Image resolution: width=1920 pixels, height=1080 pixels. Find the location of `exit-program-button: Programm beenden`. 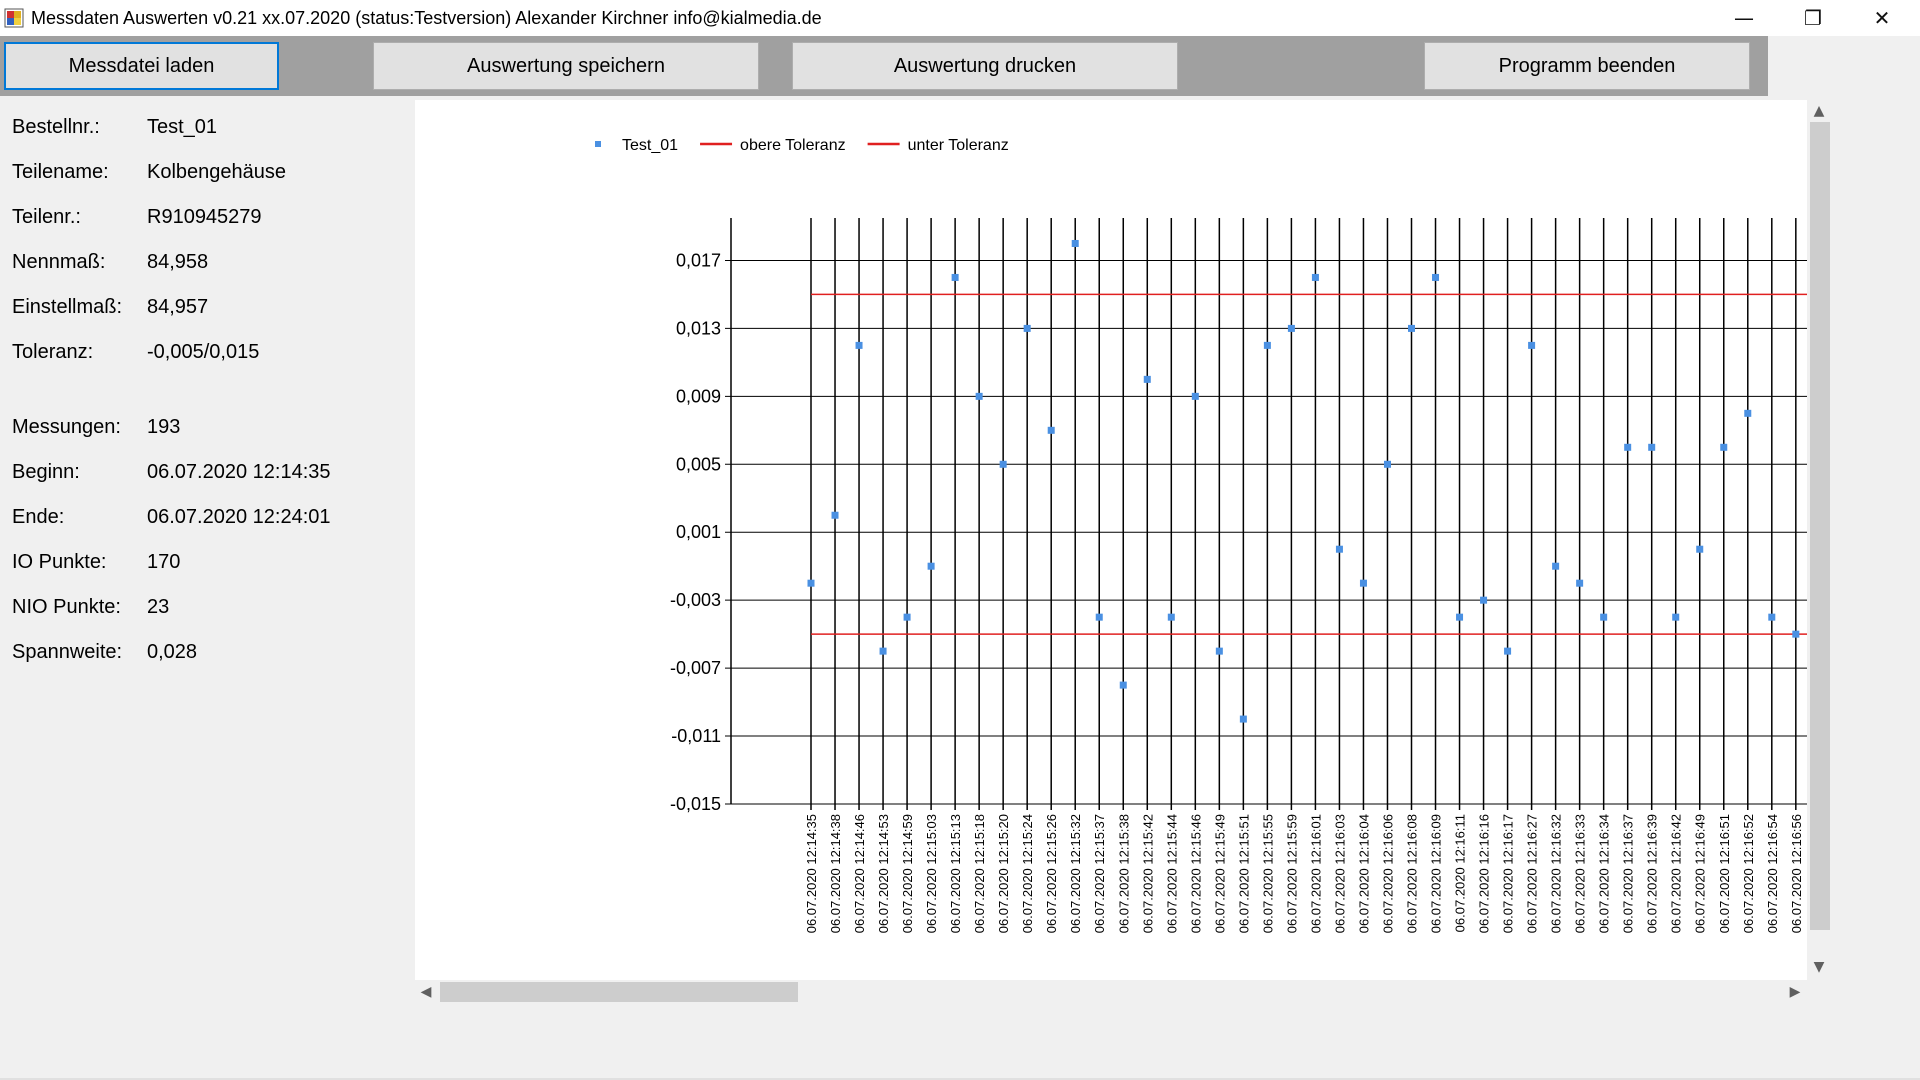

exit-program-button: Programm beenden is located at coordinates (1587, 66).